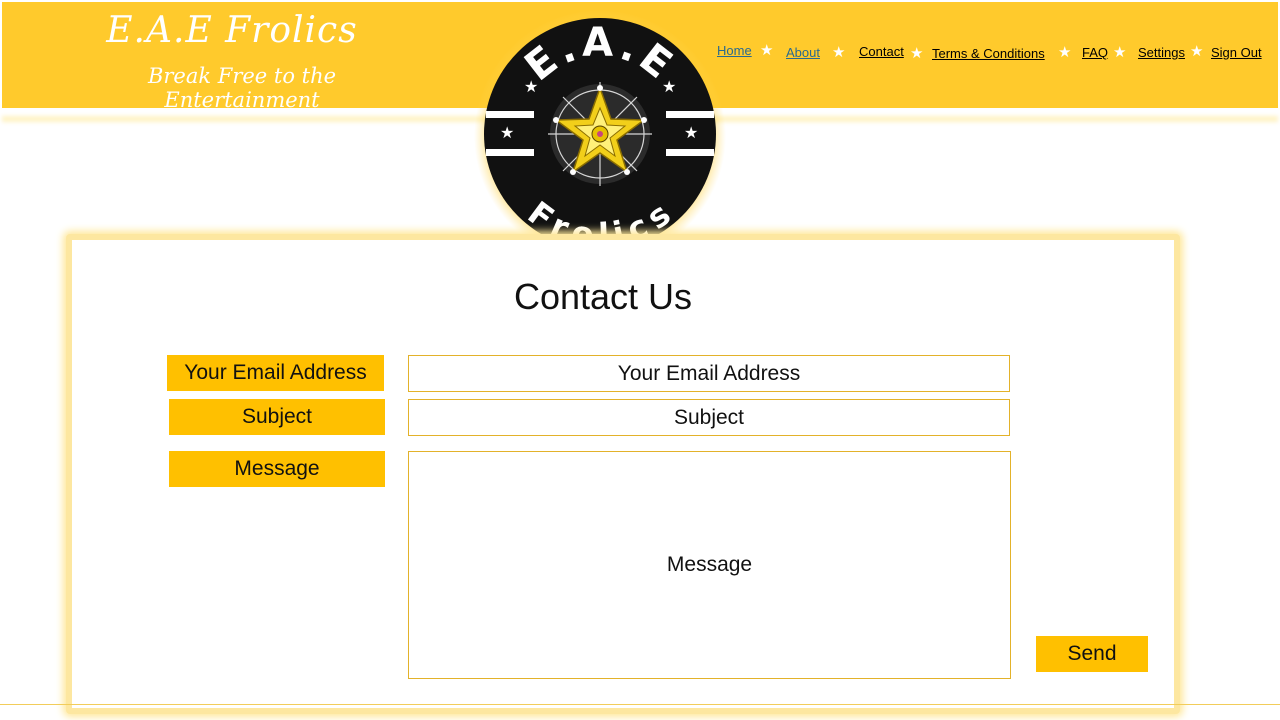 The height and width of the screenshot is (720, 1280). Describe the element at coordinates (1095, 52) in the screenshot. I see `nav-link-faq: FAQ` at that location.